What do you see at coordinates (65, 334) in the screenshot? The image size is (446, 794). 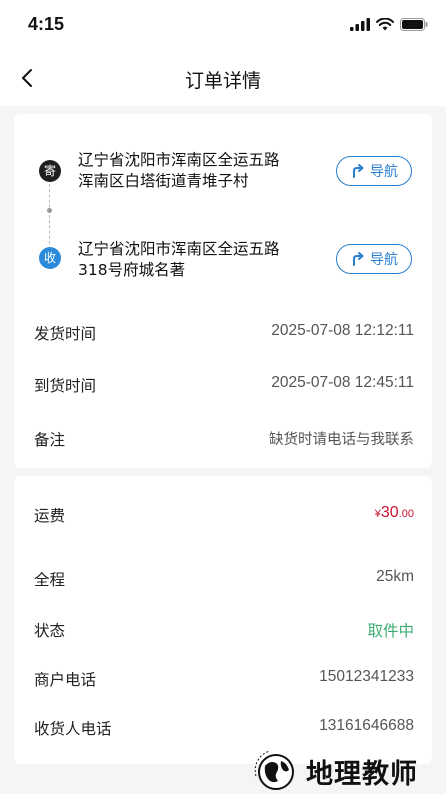 I see `ship-time-label: 发货时间` at bounding box center [65, 334].